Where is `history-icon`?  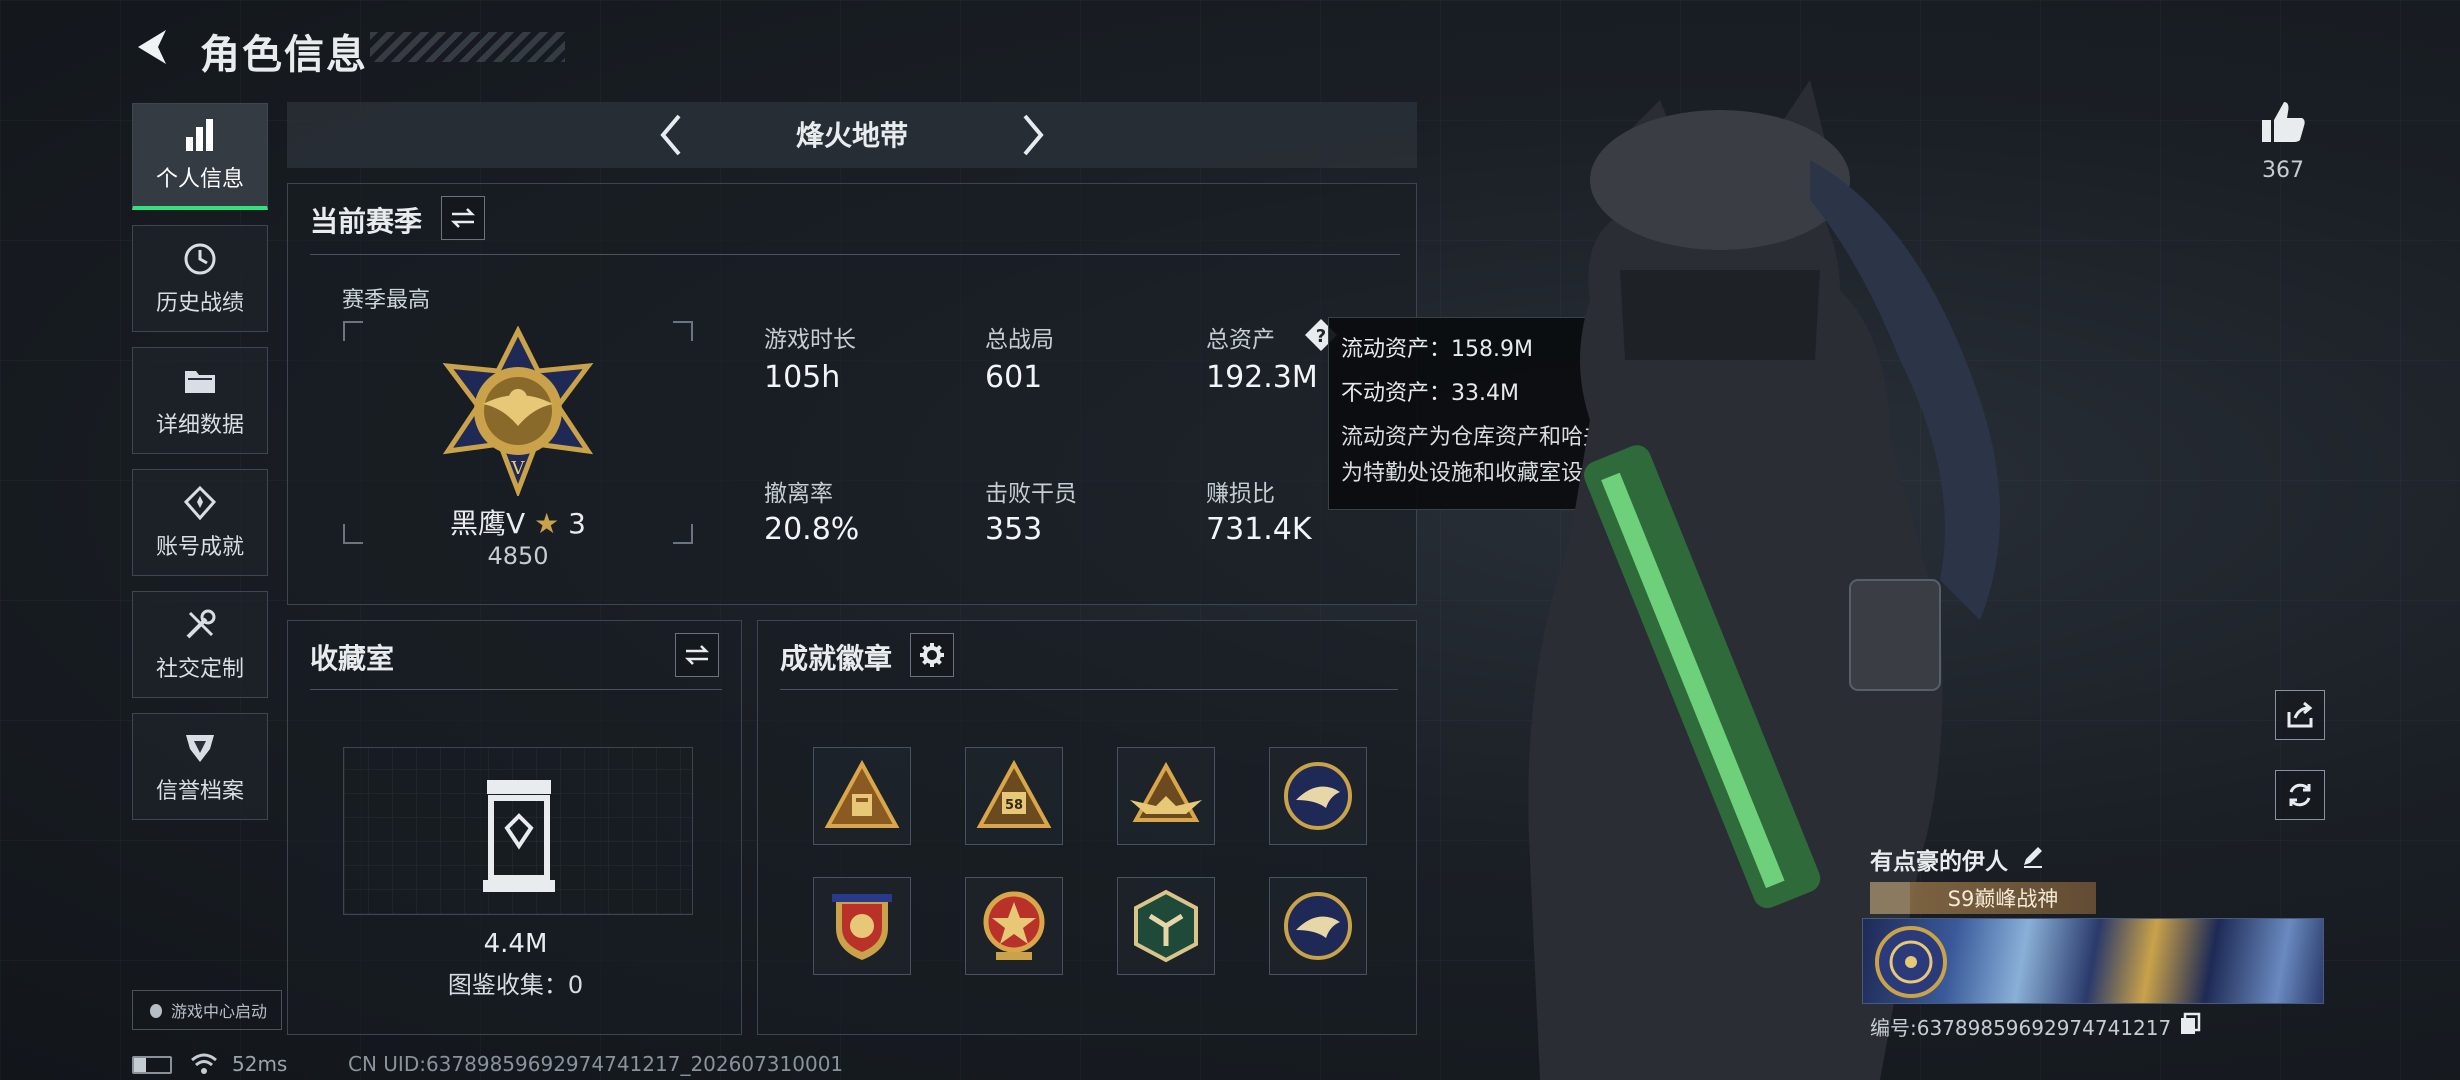 history-icon is located at coordinates (200, 258).